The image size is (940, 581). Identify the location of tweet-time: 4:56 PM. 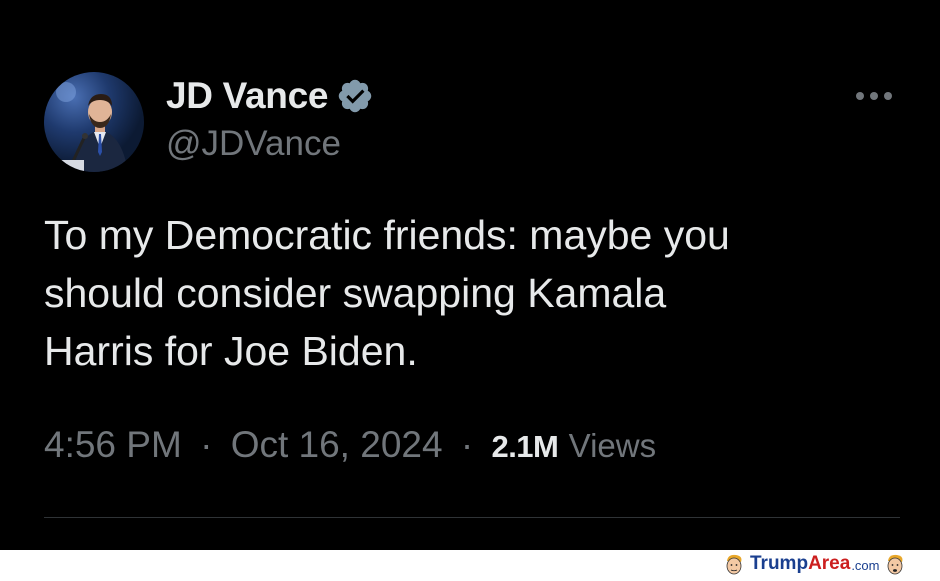
(113, 444).